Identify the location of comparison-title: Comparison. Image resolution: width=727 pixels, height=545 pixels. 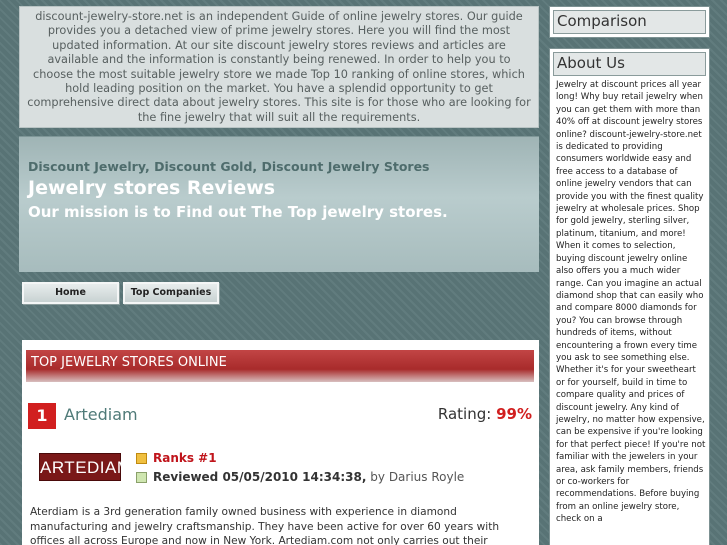
(629, 22).